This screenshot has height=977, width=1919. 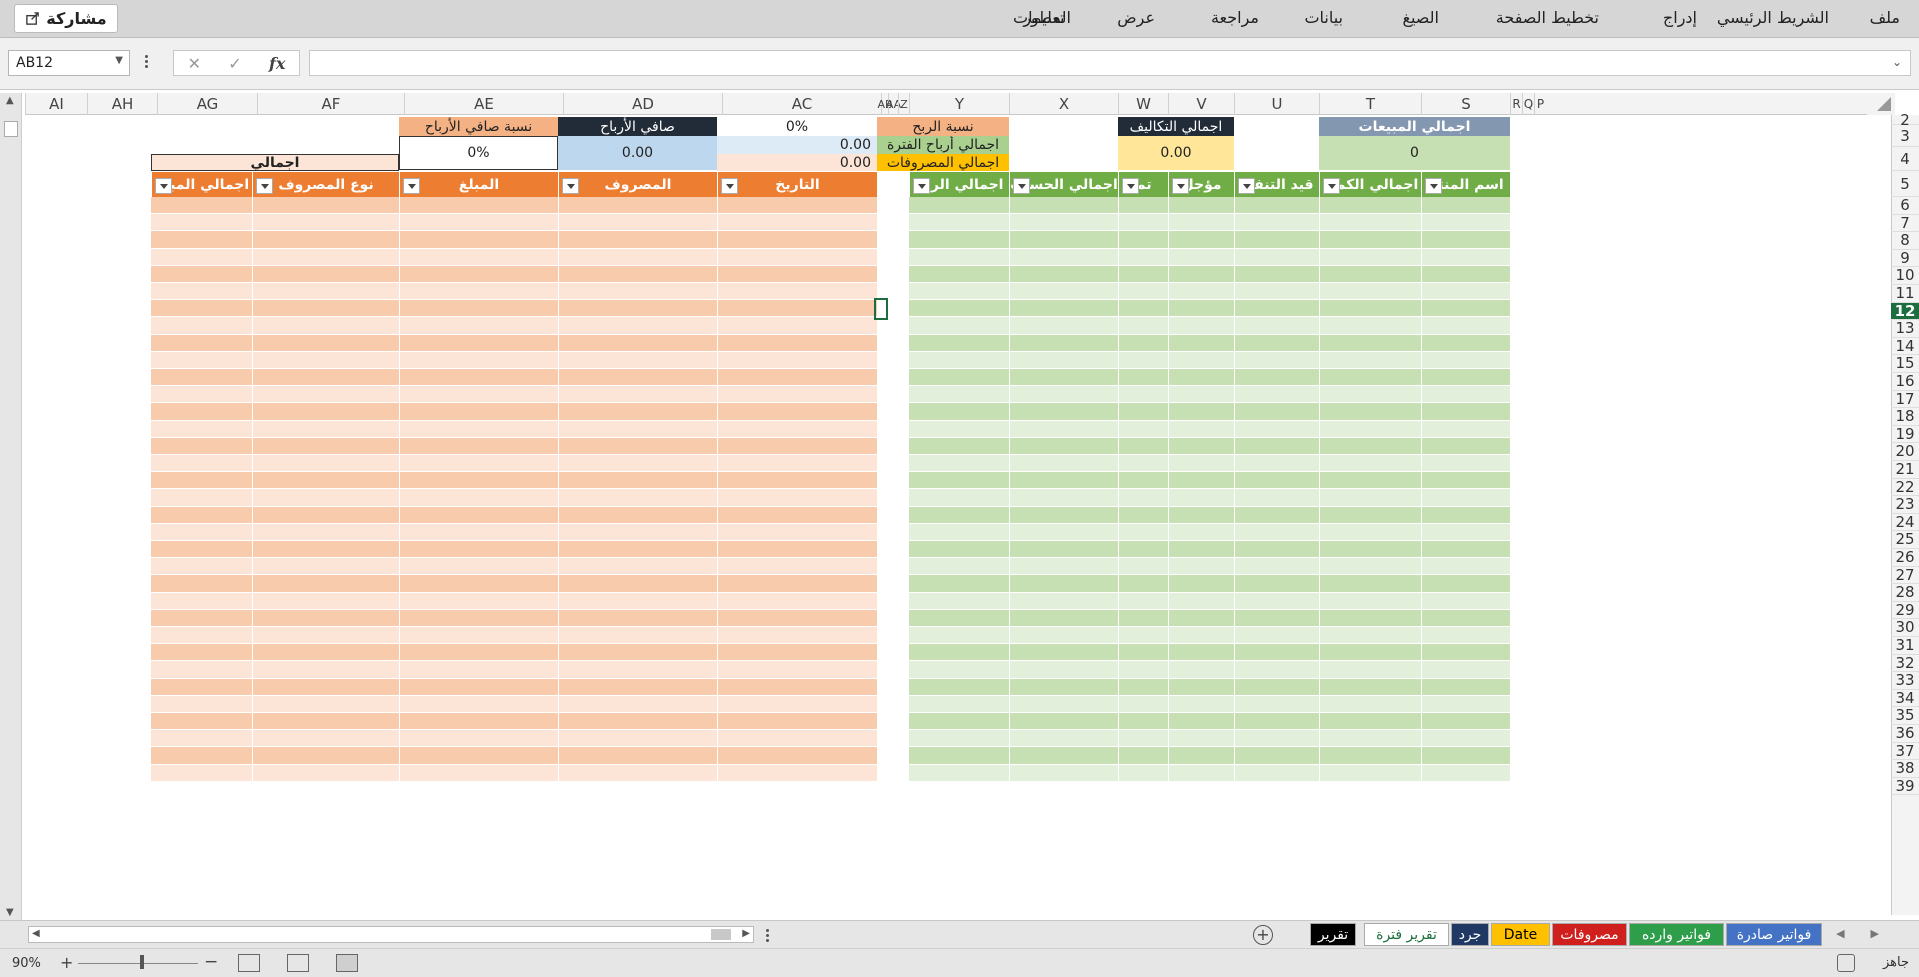 I want to click on row-header: 27, so click(x=1905, y=575).